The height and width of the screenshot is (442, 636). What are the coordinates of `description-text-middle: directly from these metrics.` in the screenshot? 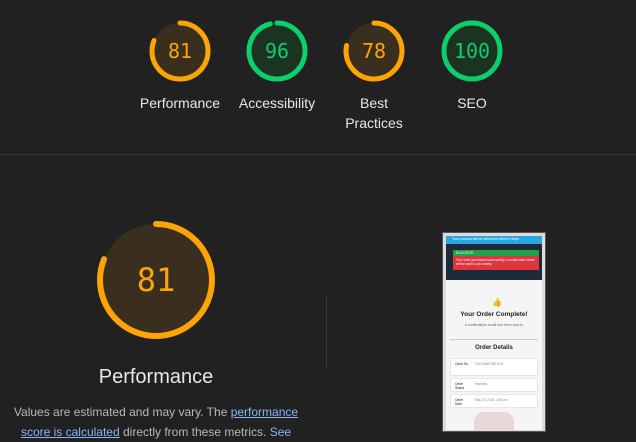 It's located at (194, 432).